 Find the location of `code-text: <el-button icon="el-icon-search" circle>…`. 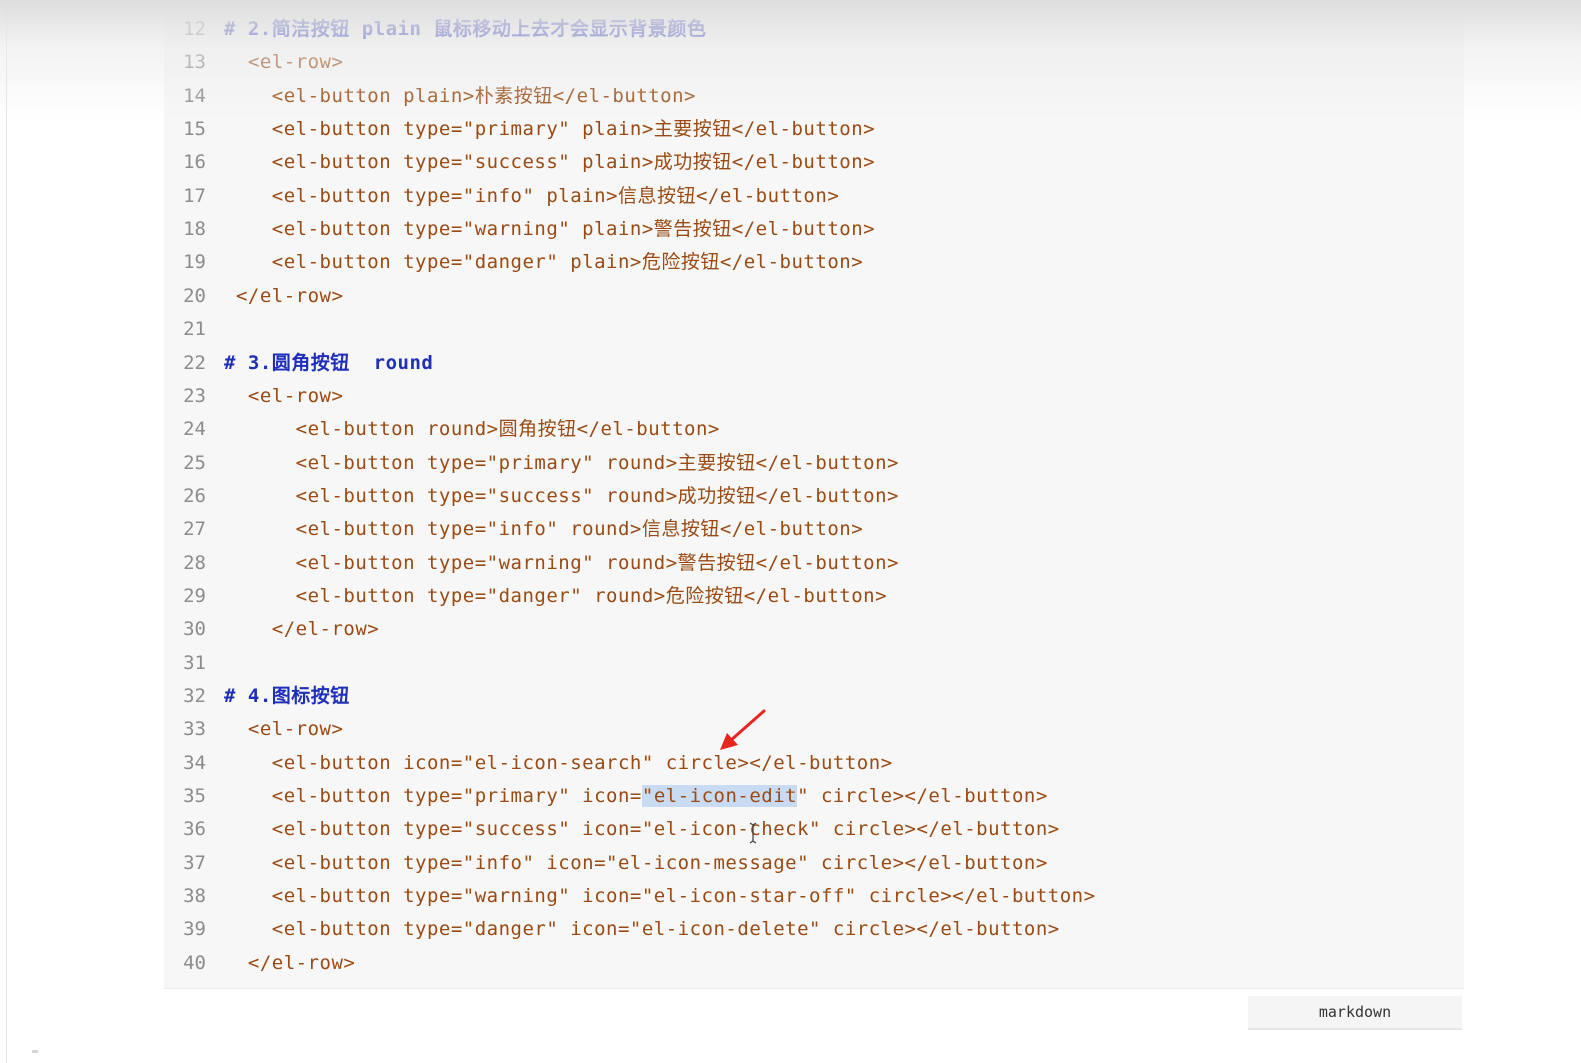

code-text: <el-button icon="el-icon-search" circle>… is located at coordinates (558, 762).